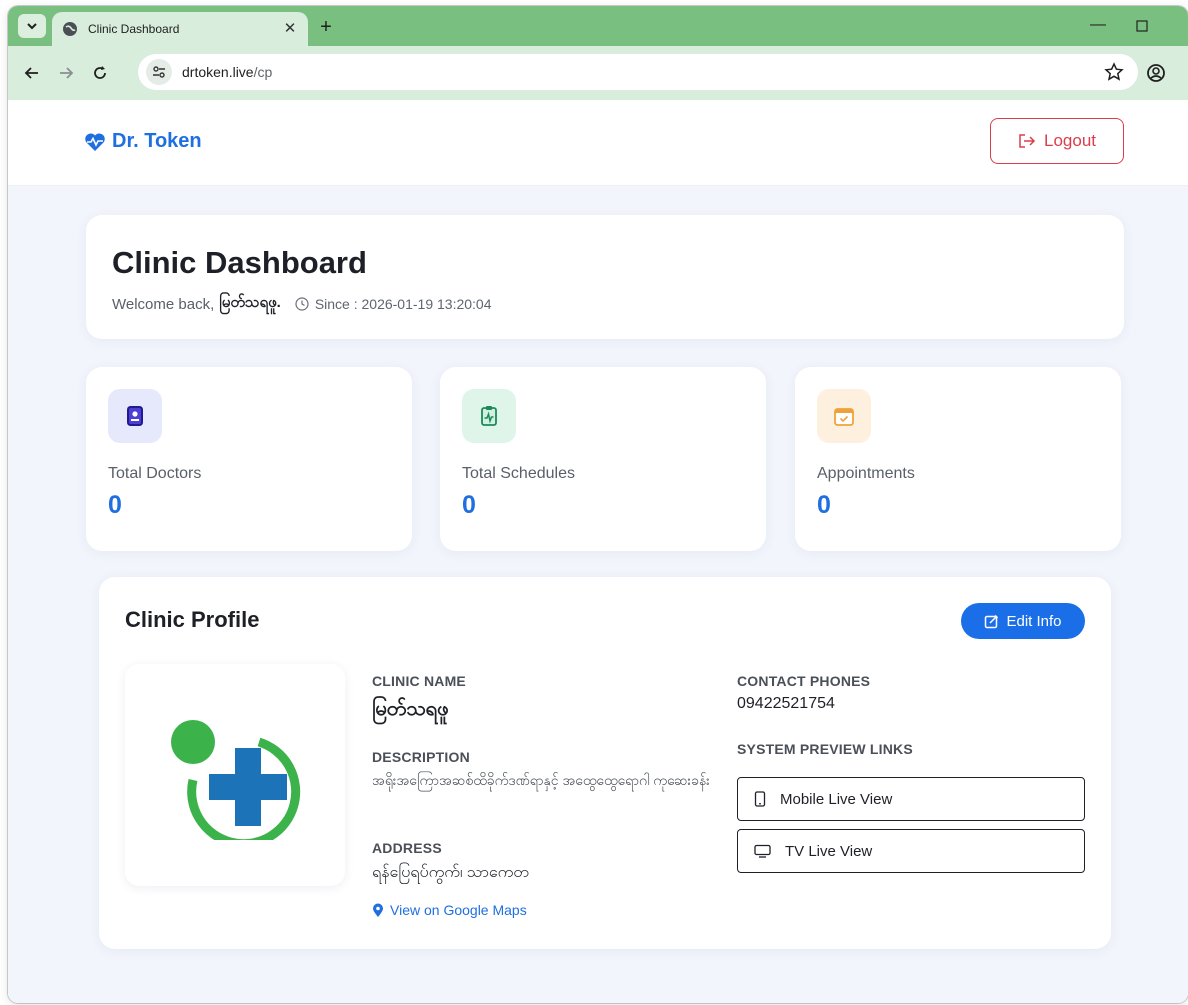 The height and width of the screenshot is (1005, 1188). I want to click on contact-phones-label: CONTACT PHONES, so click(804, 681).